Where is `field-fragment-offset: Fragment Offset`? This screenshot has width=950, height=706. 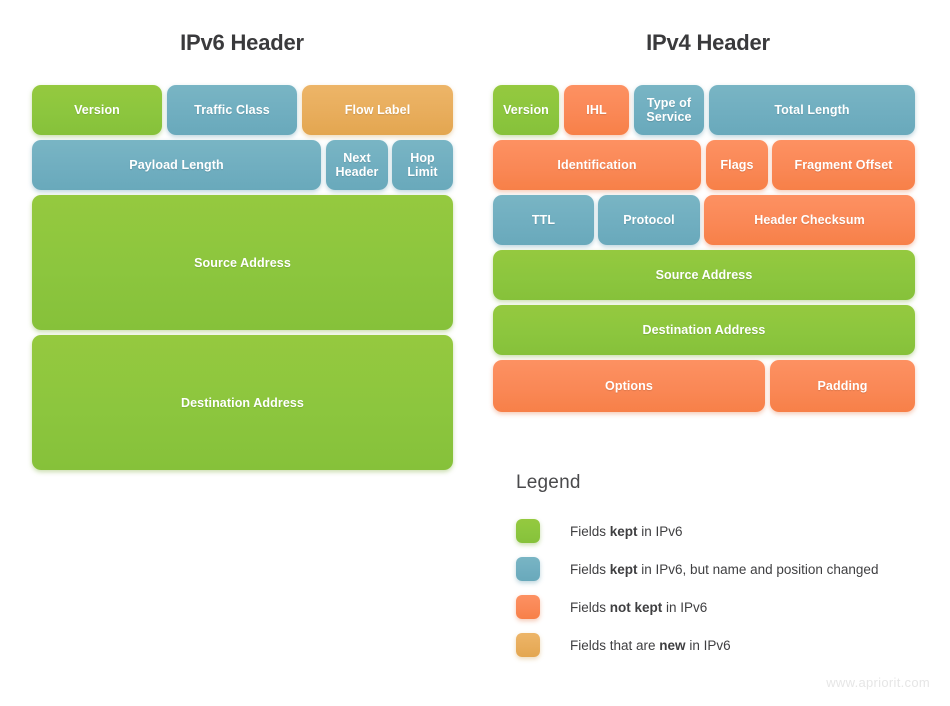
field-fragment-offset: Fragment Offset is located at coordinates (843, 165).